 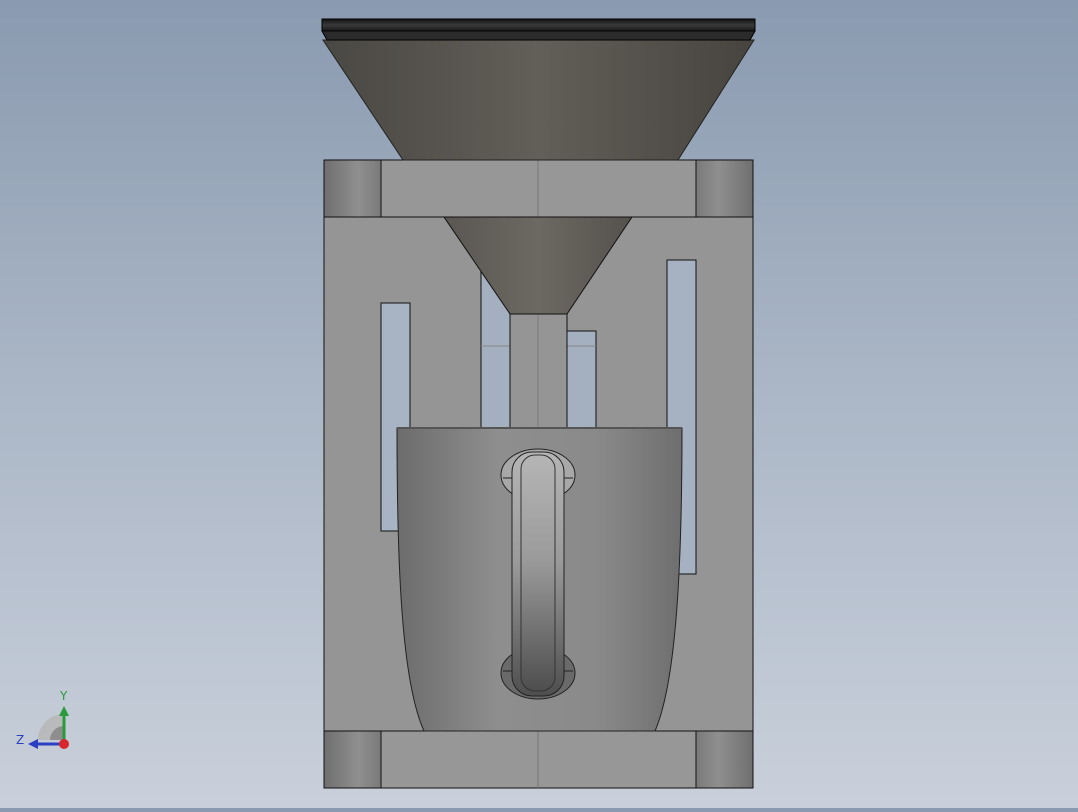 I want to click on top-bar, so click(x=538, y=188).